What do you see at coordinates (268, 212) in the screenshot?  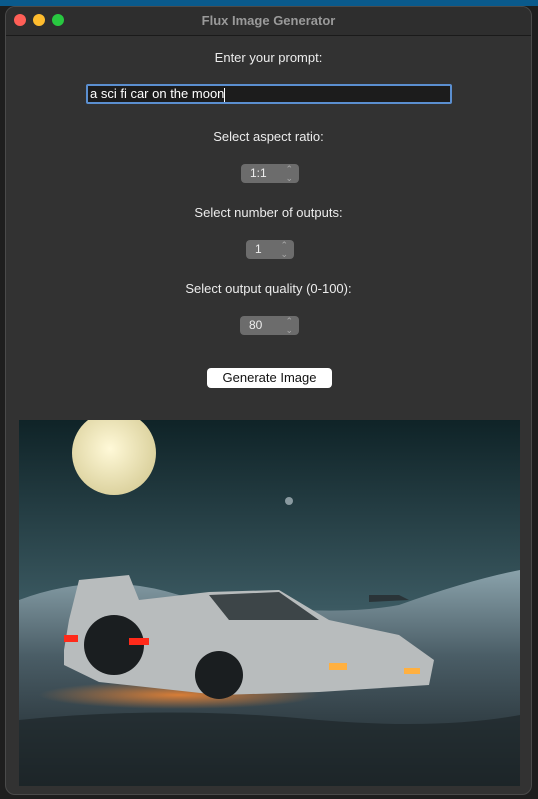 I see `outputs-label: Select number of outputs:` at bounding box center [268, 212].